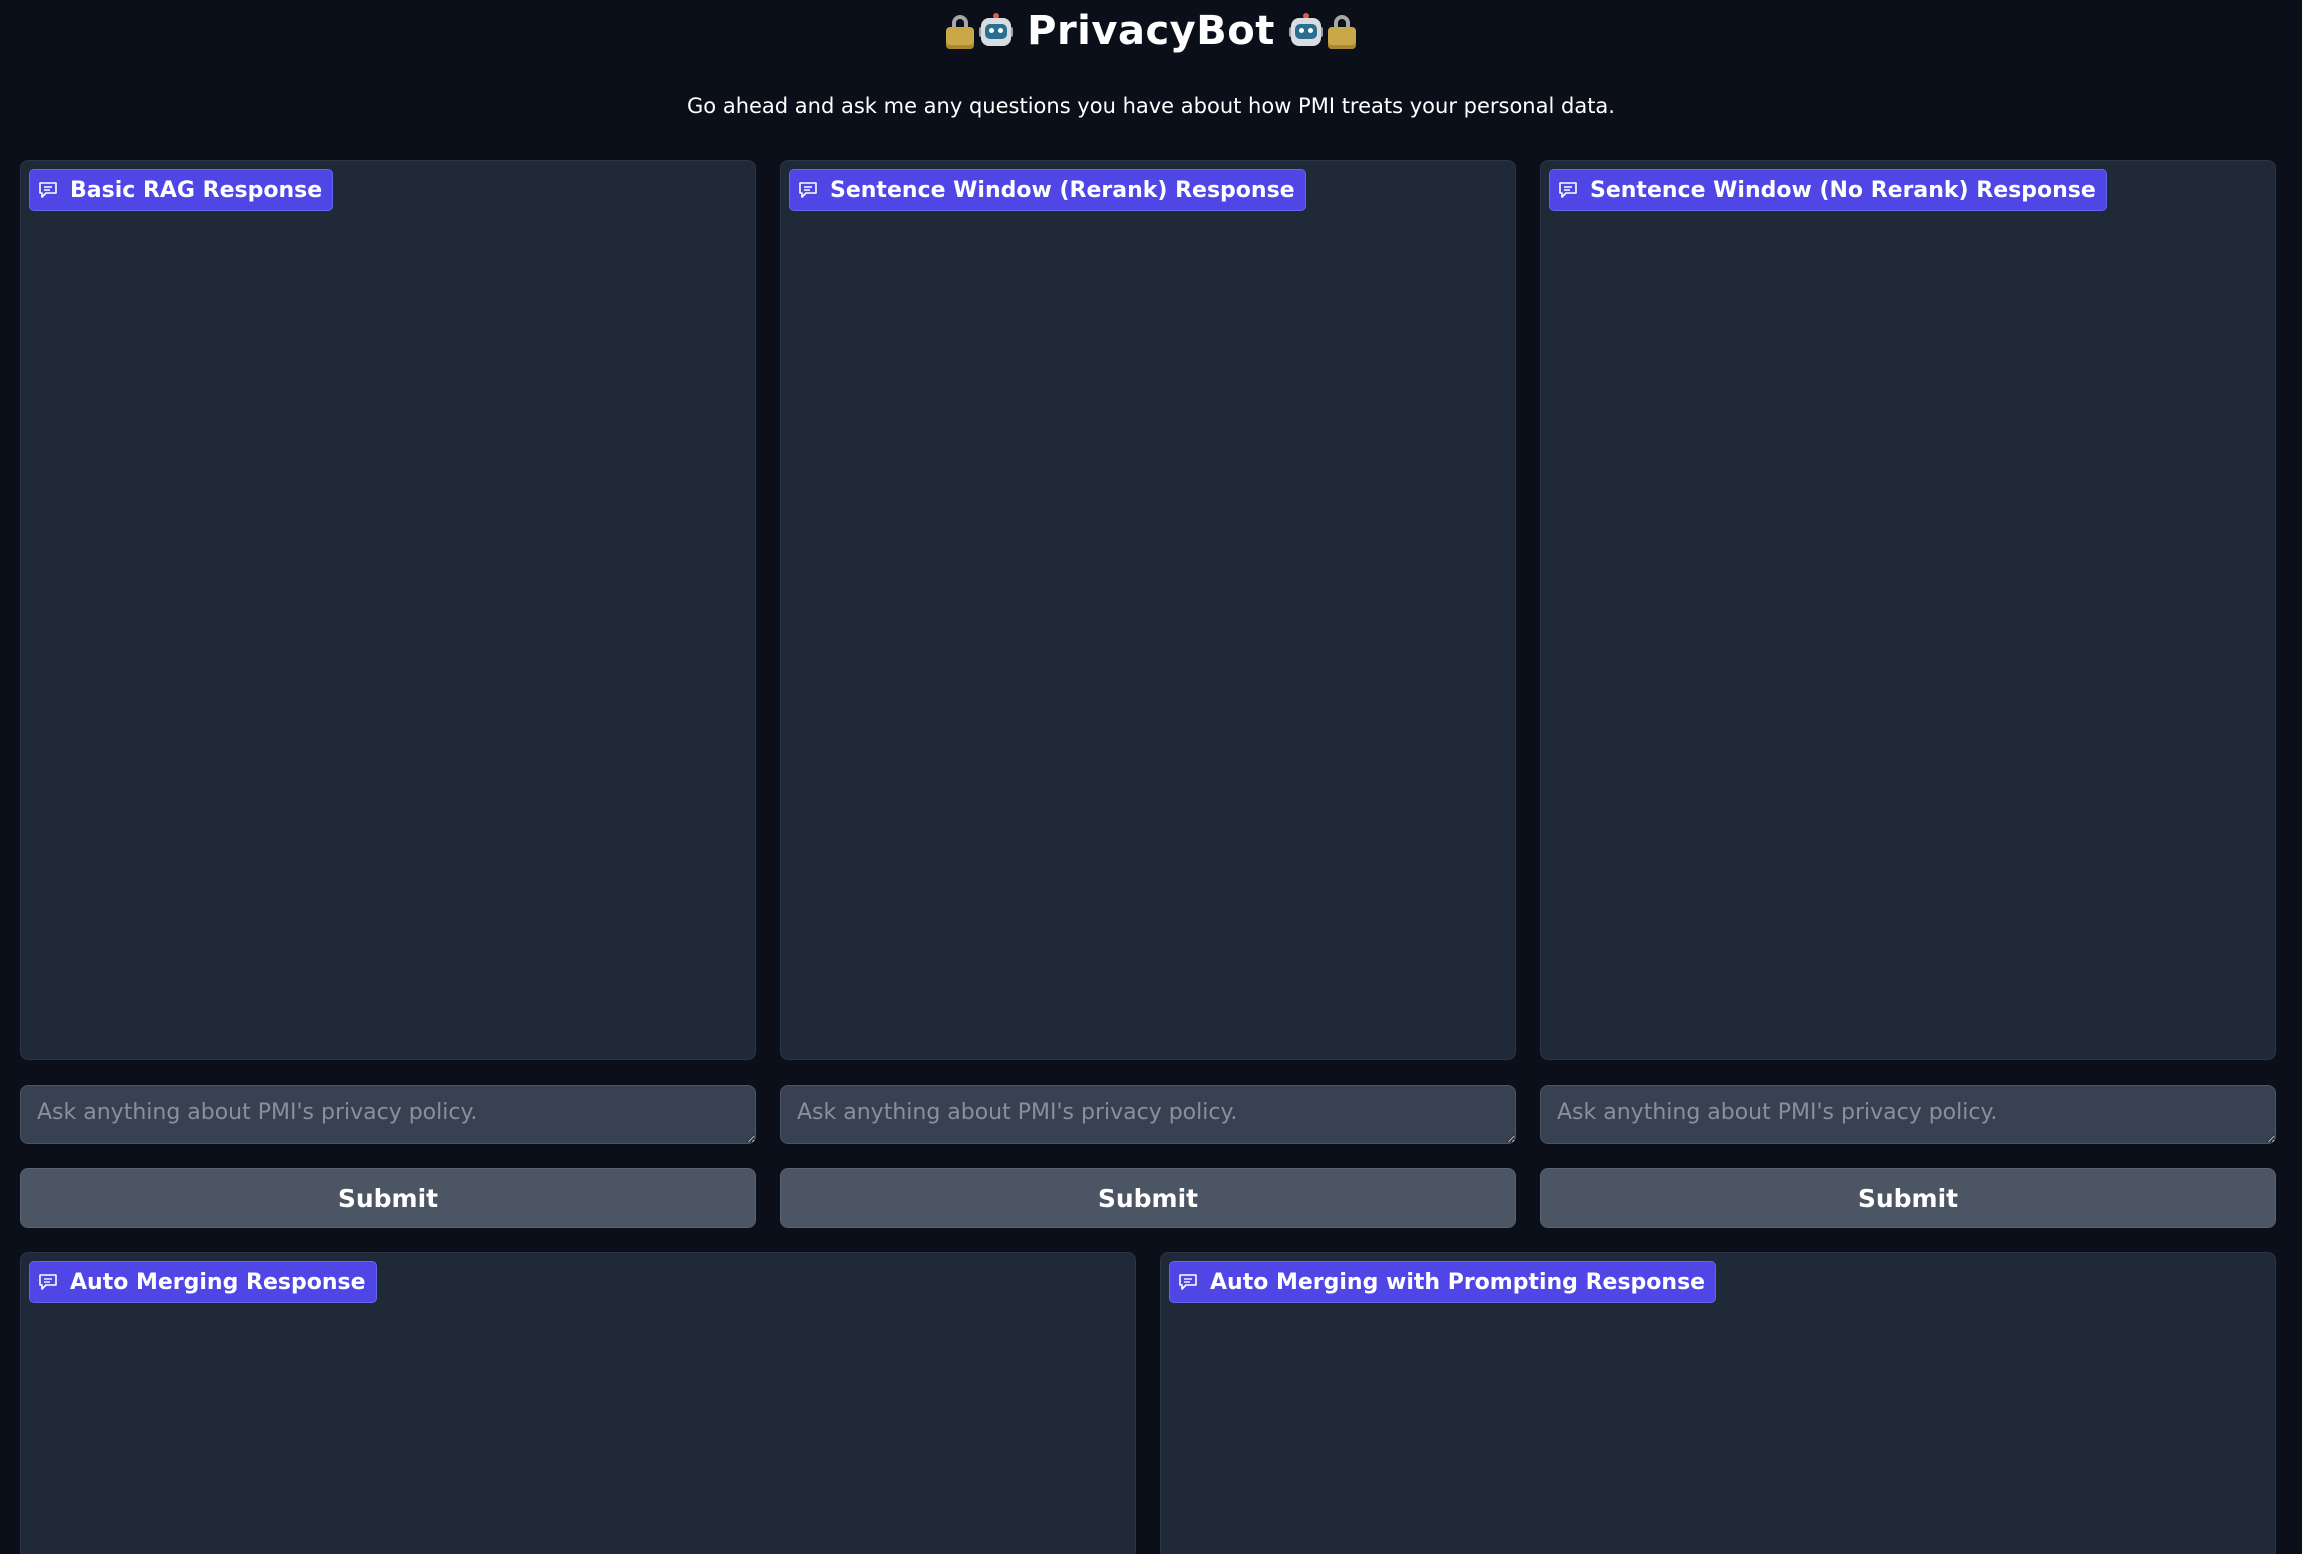  What do you see at coordinates (218, 1282) in the screenshot?
I see `chatbot-label-text: Auto Merging Response` at bounding box center [218, 1282].